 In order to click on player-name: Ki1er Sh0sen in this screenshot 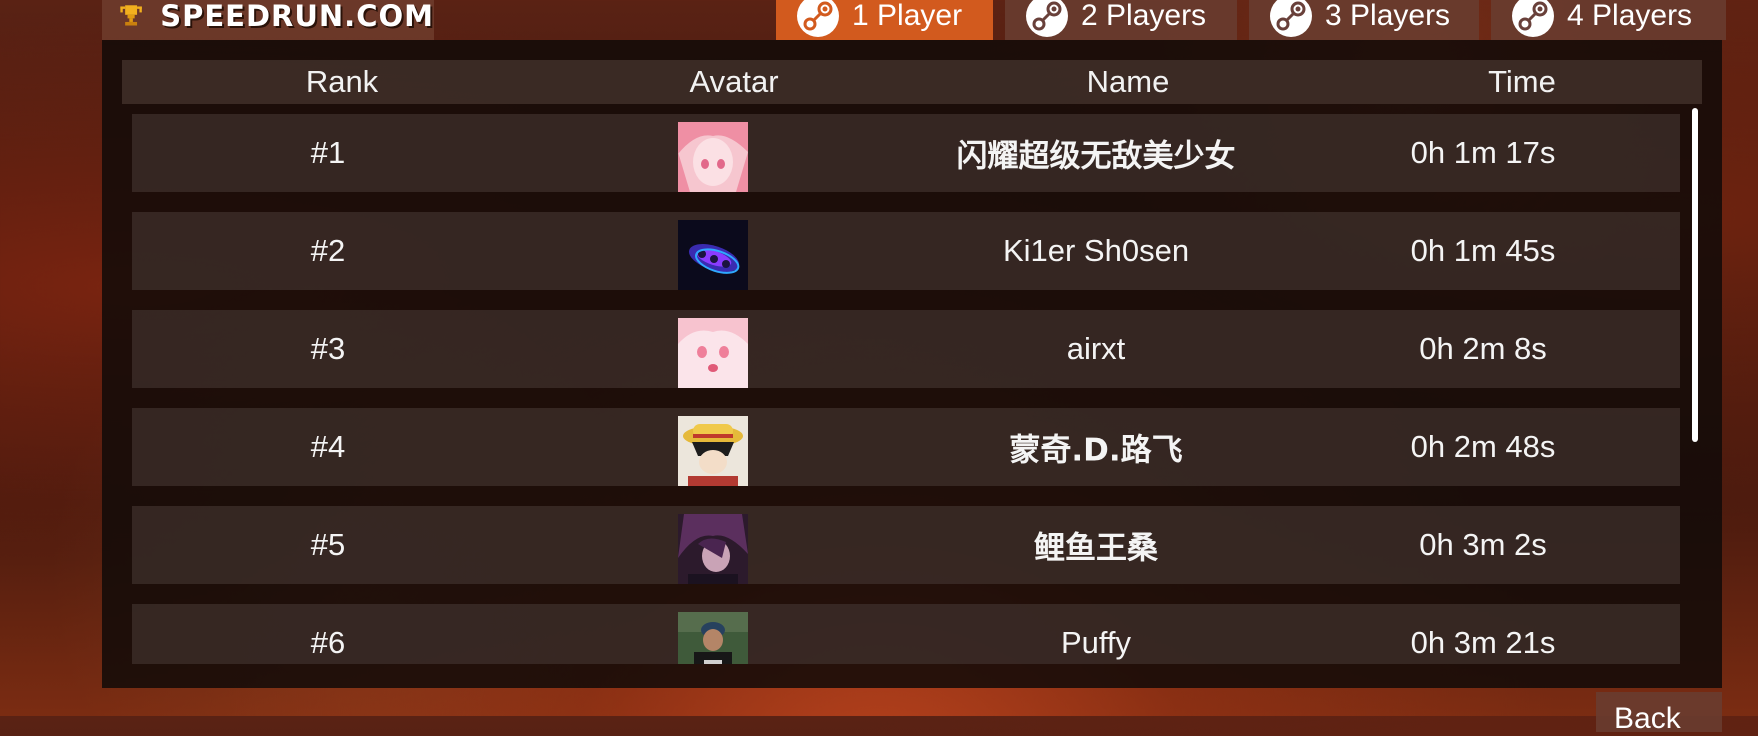, I will do `click(1096, 250)`.